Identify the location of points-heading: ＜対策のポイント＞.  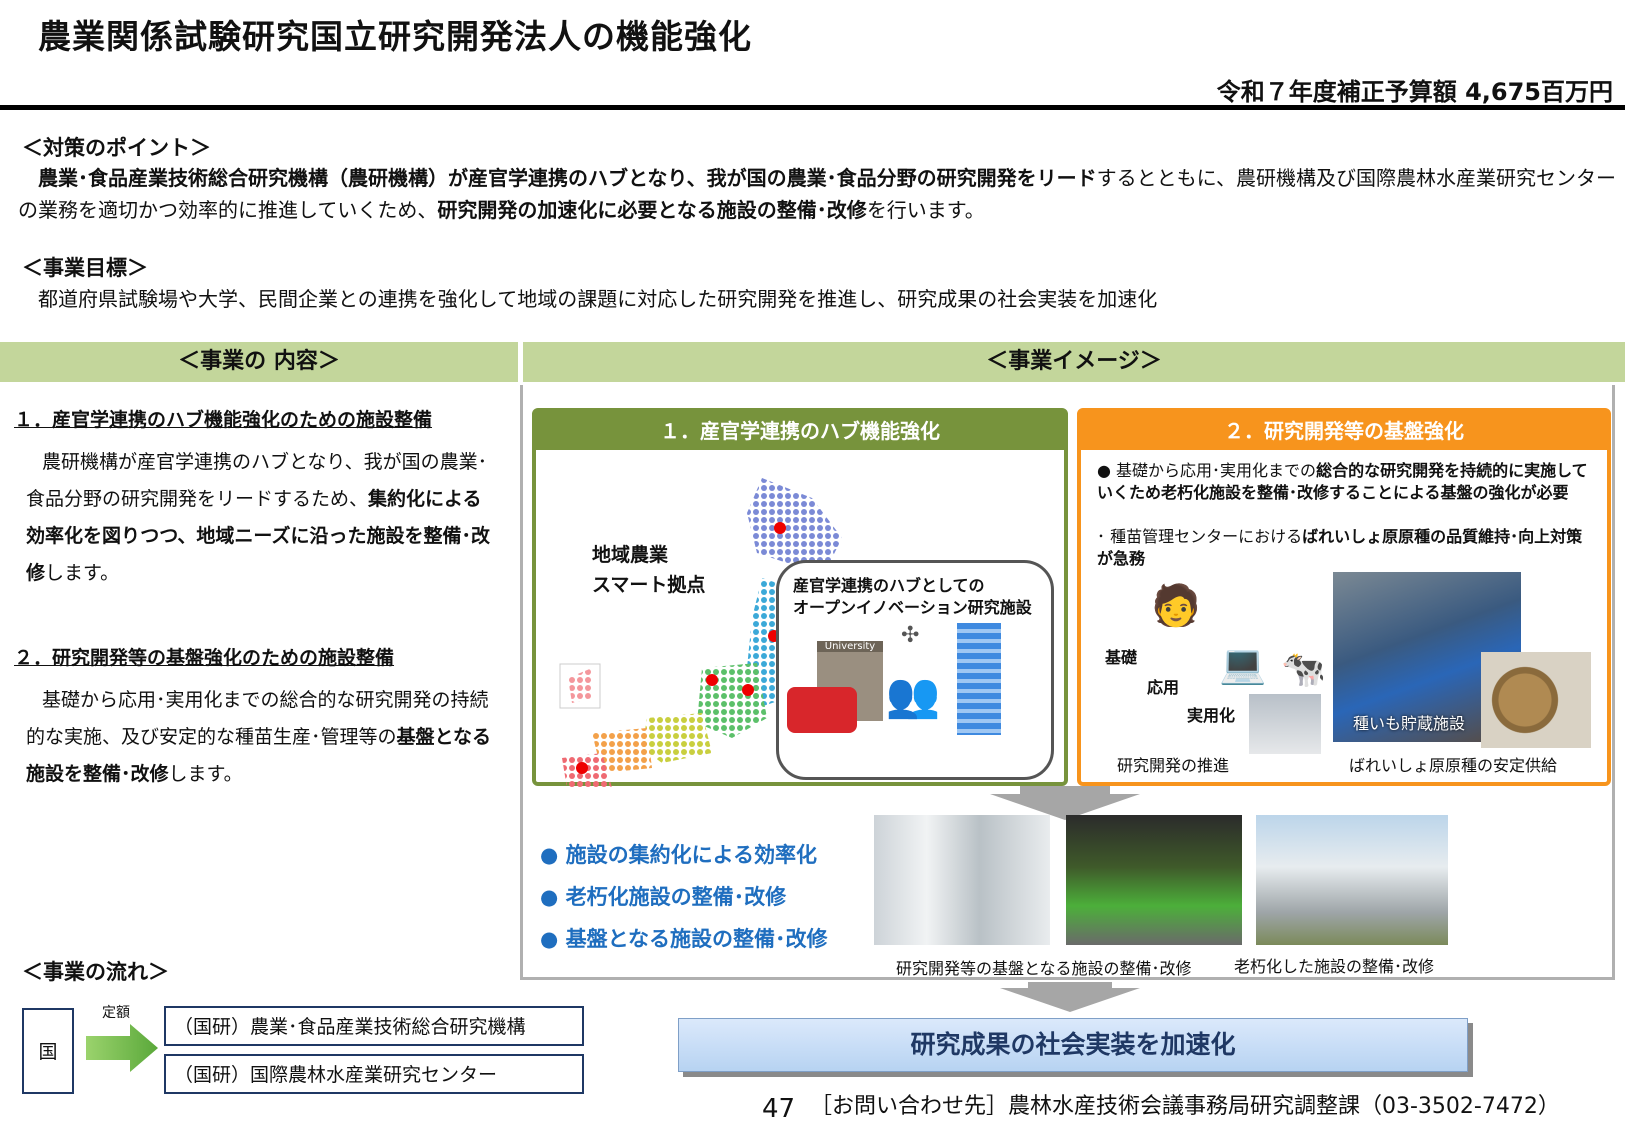
(116, 148).